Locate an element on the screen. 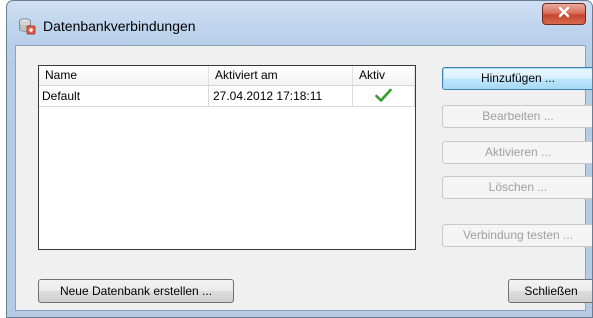 This screenshot has width=593, height=318. column-header-activated: Aktiviert am is located at coordinates (281, 75).